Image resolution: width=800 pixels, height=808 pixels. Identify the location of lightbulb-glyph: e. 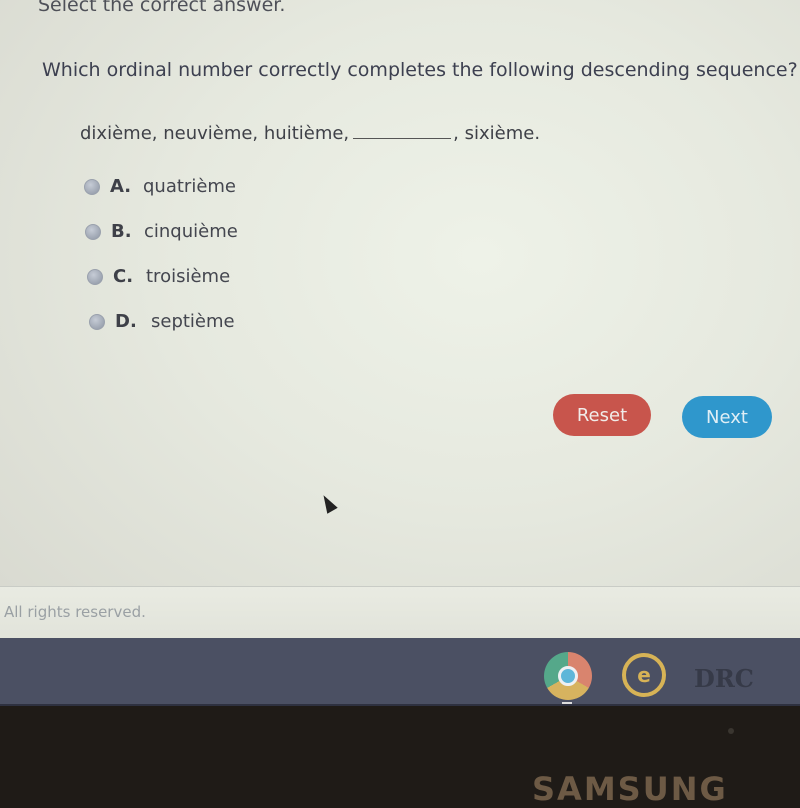
(644, 675).